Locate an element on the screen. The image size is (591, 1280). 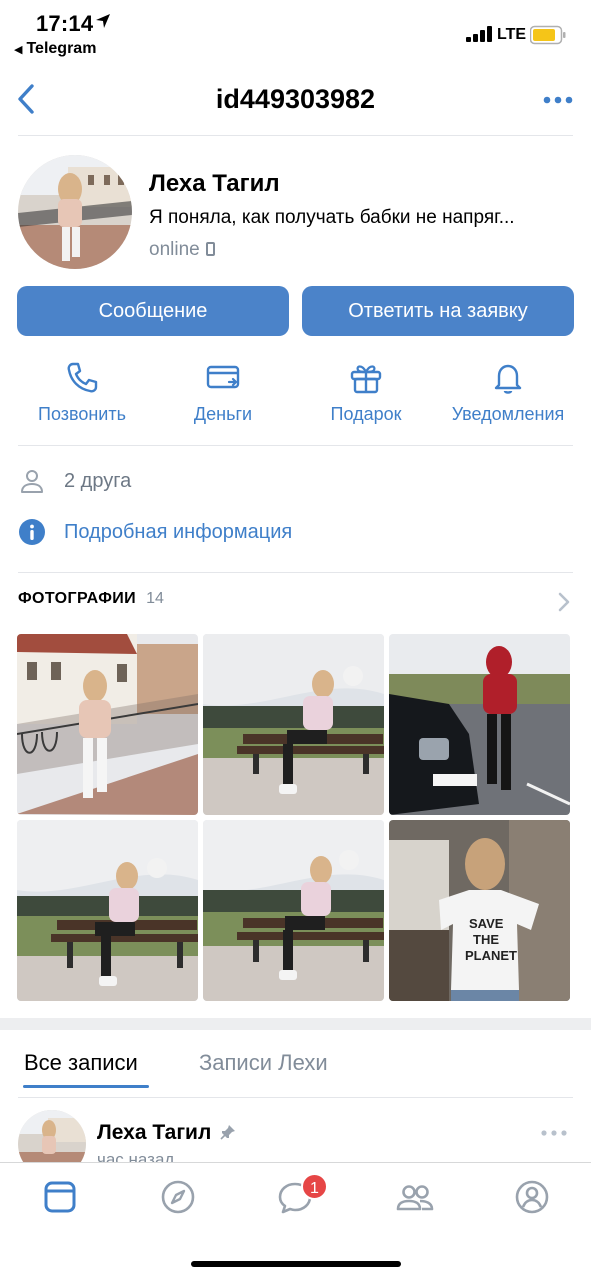
chevron-right-icon is located at coordinates (564, 602).